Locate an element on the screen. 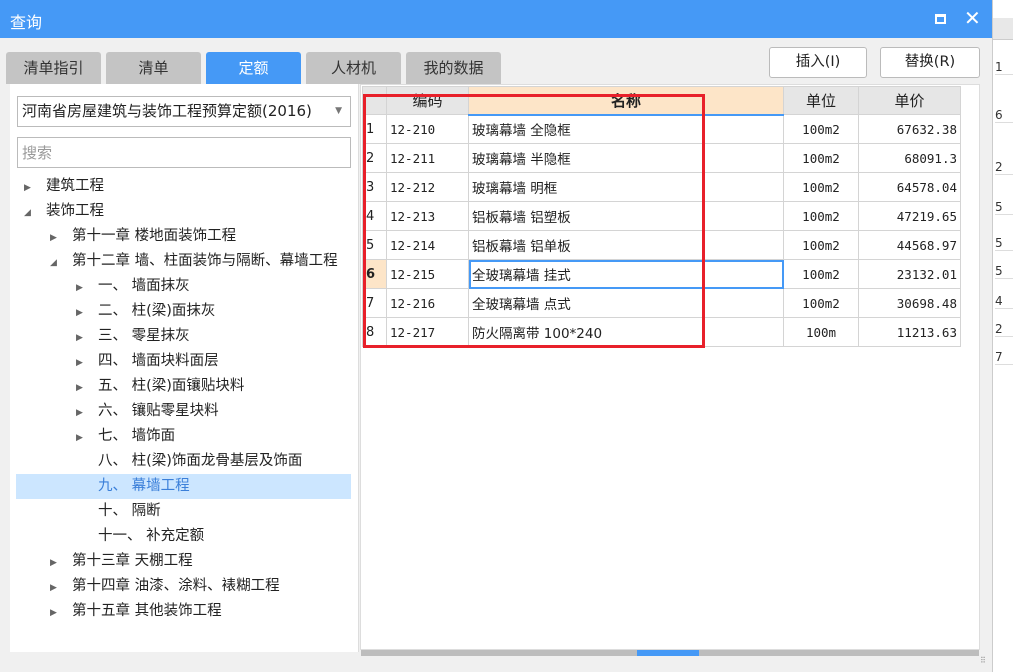 The height and width of the screenshot is (672, 1013). highlight-box is located at coordinates (534, 221).